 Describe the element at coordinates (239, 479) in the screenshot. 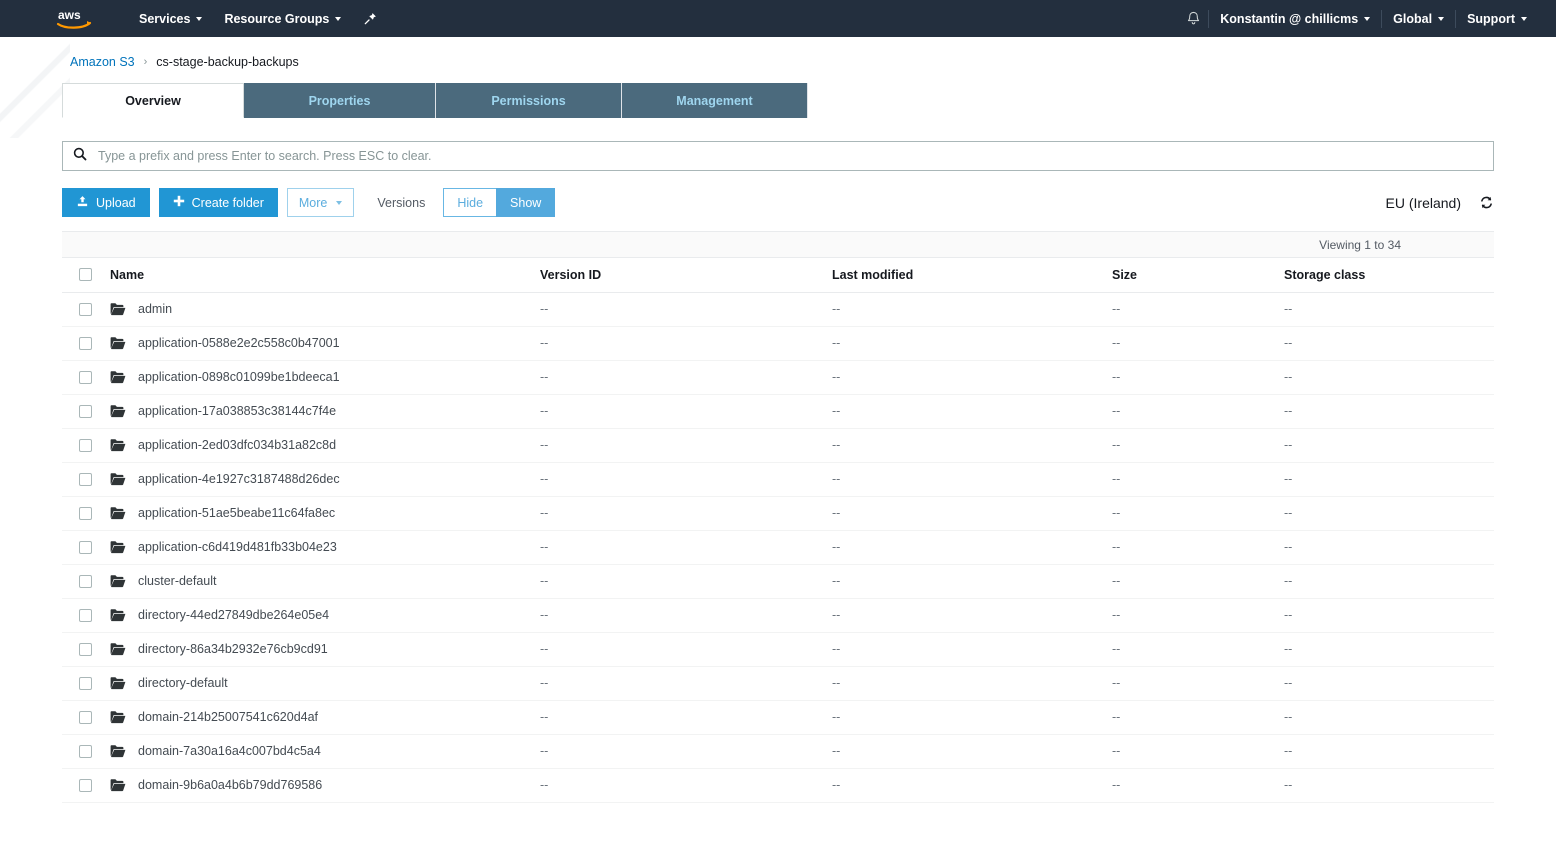

I see `object-name-link: application-4e1927c3187488d26dec` at that location.